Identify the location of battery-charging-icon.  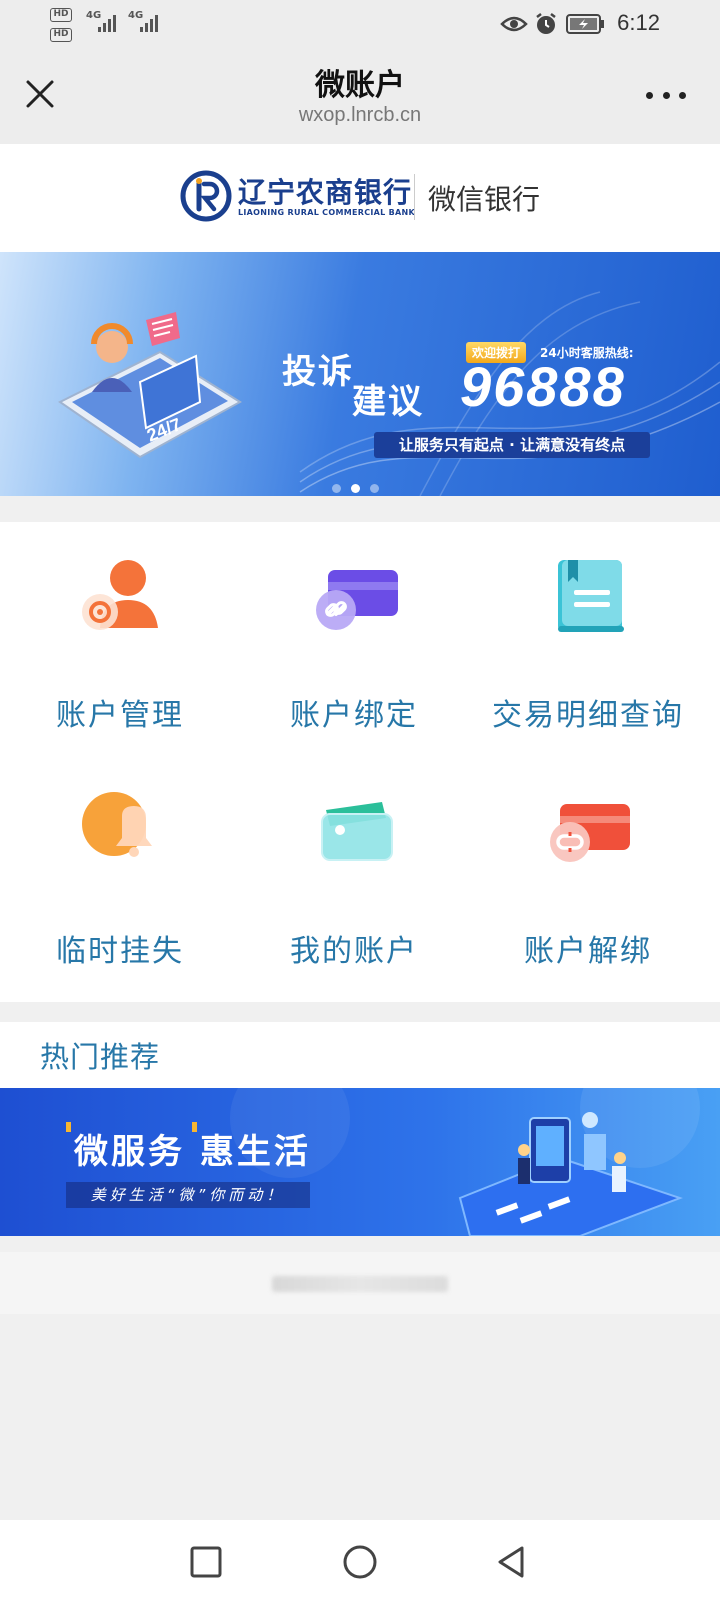
(585, 24).